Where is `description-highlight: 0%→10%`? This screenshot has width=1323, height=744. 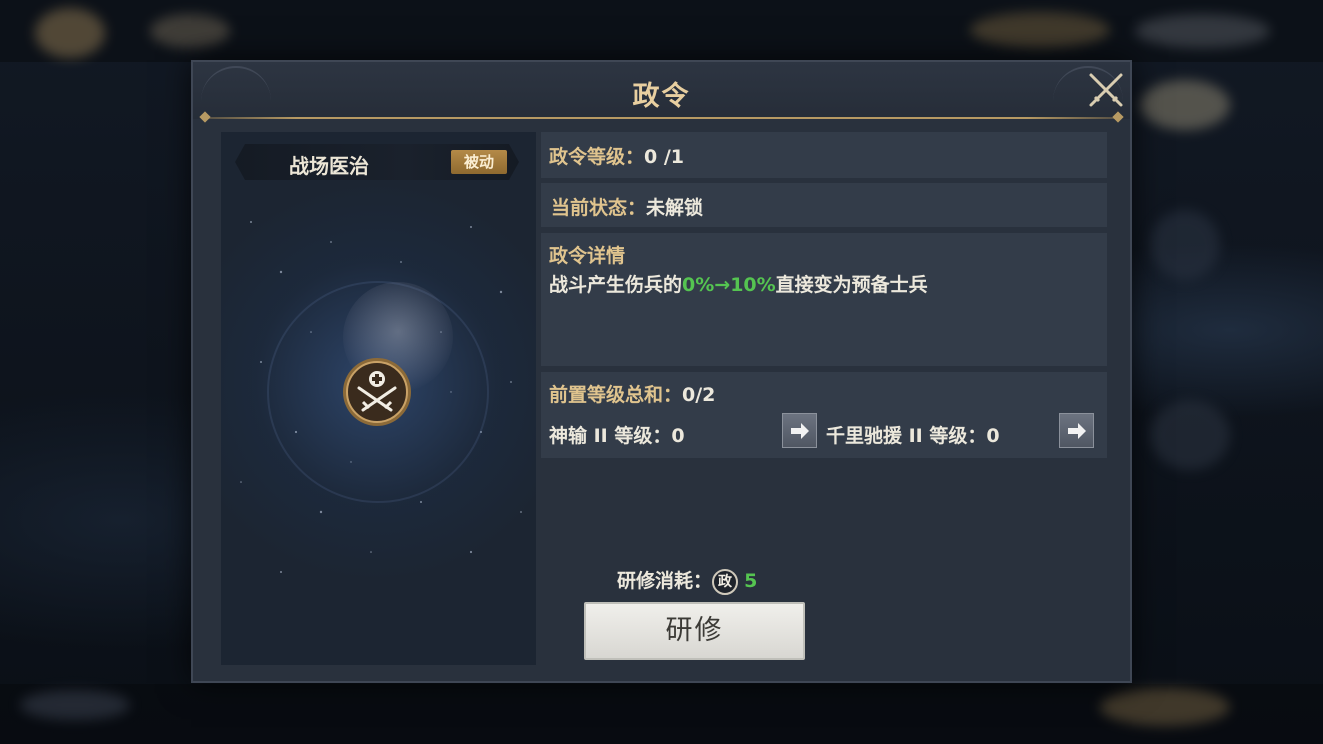 description-highlight: 0%→10% is located at coordinates (729, 285).